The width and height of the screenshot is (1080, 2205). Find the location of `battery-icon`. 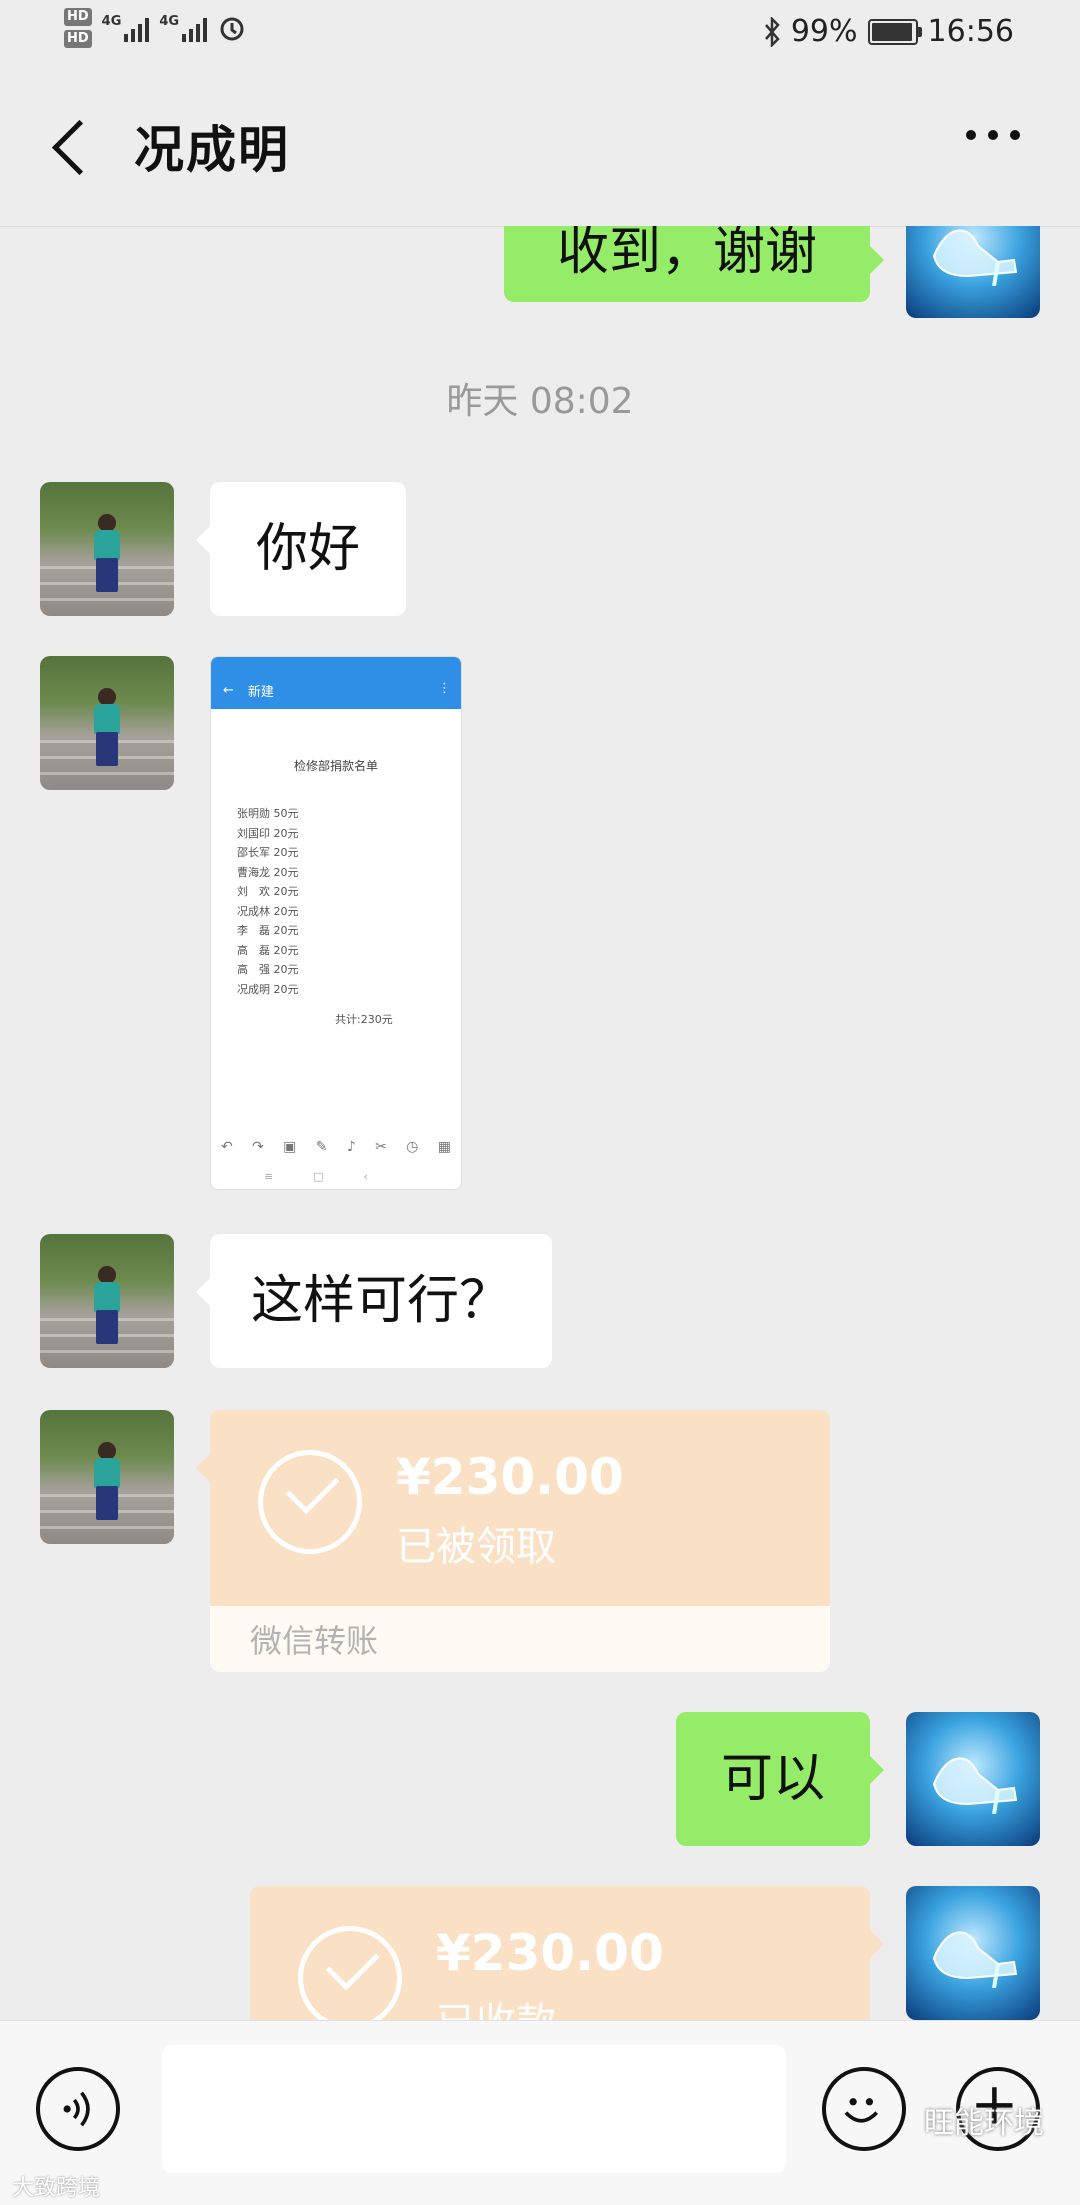

battery-icon is located at coordinates (894, 31).